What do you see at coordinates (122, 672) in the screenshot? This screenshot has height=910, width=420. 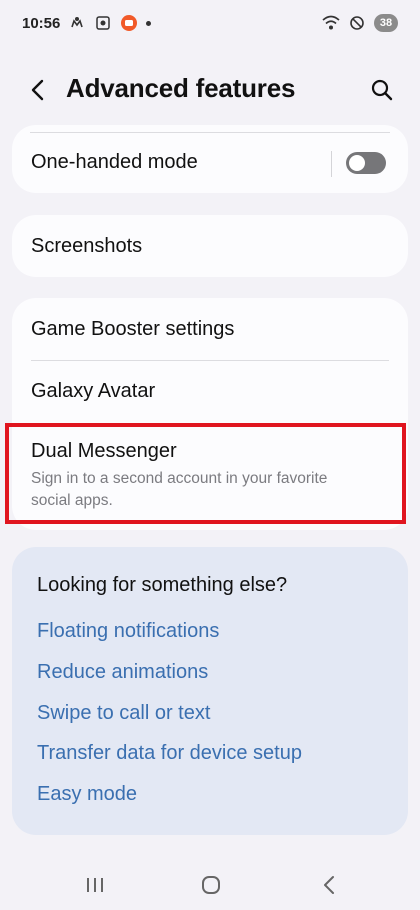 I see `link-reduce-animations: Reduce animations` at bounding box center [122, 672].